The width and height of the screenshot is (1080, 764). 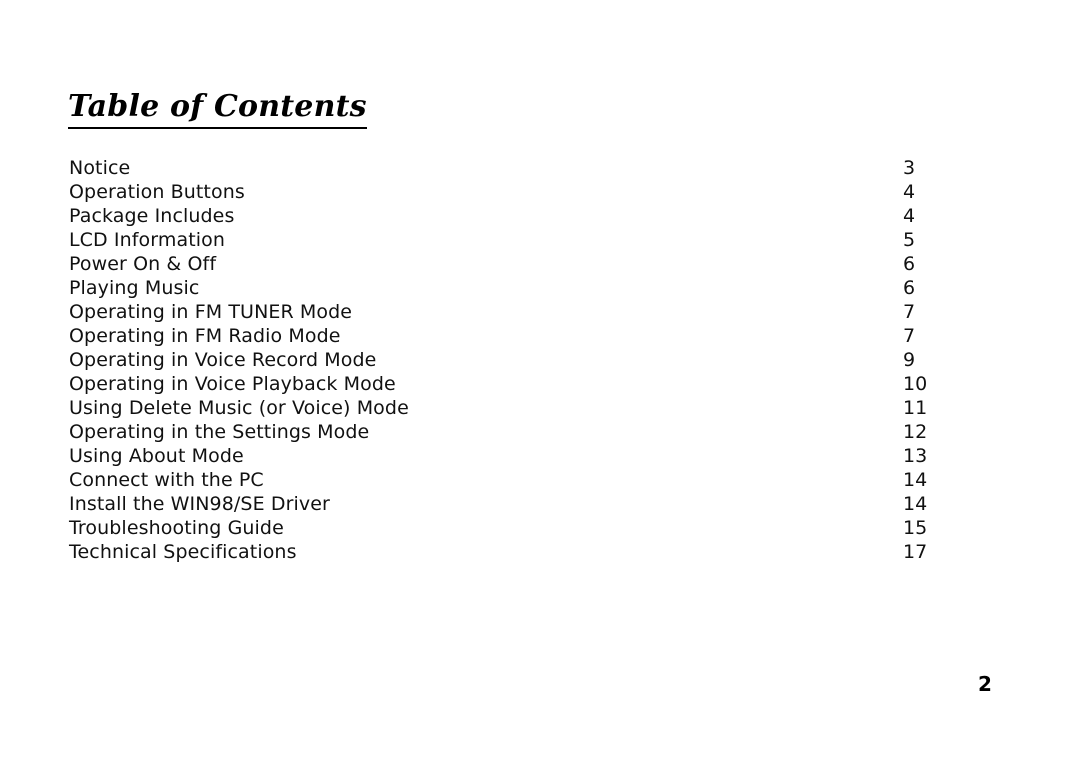 I want to click on toc-entry-label: Operating in Voice Playback Mode, so click(x=232, y=384).